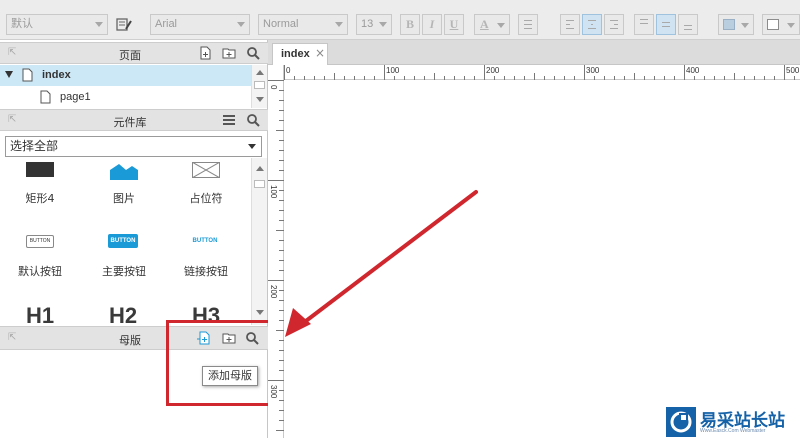 The image size is (800, 440). Describe the element at coordinates (75, 97) in the screenshot. I see `page-item-label: page1` at that location.